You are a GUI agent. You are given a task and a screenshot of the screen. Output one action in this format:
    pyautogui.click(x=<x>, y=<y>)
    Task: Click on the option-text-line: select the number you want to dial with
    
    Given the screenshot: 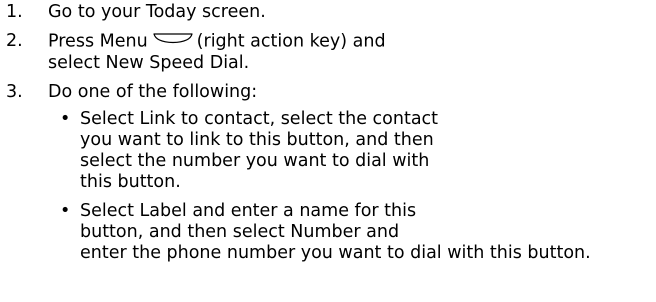 What is the action you would take?
    pyautogui.click(x=255, y=160)
    